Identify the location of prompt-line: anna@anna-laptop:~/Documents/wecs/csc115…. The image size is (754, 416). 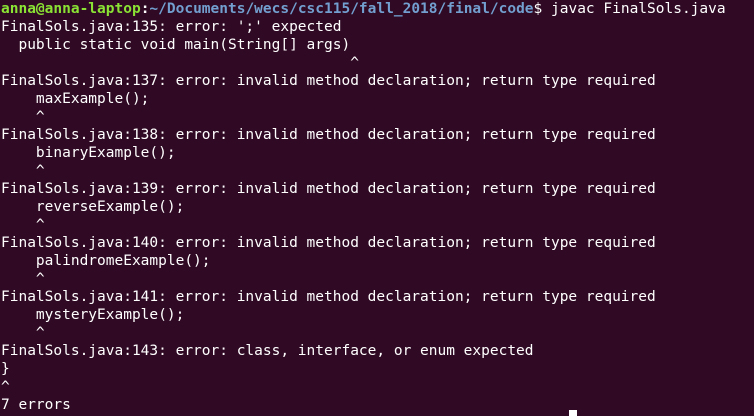
(377, 9).